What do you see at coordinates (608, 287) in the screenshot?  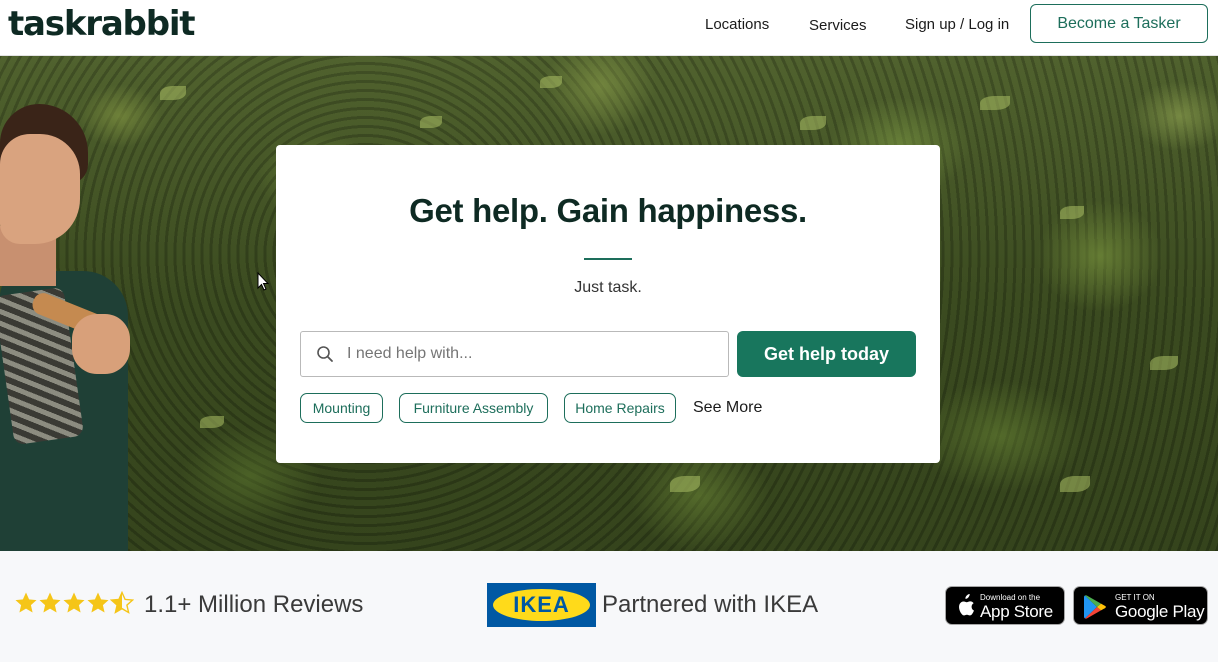 I see `hero-subtitle: Just task.` at bounding box center [608, 287].